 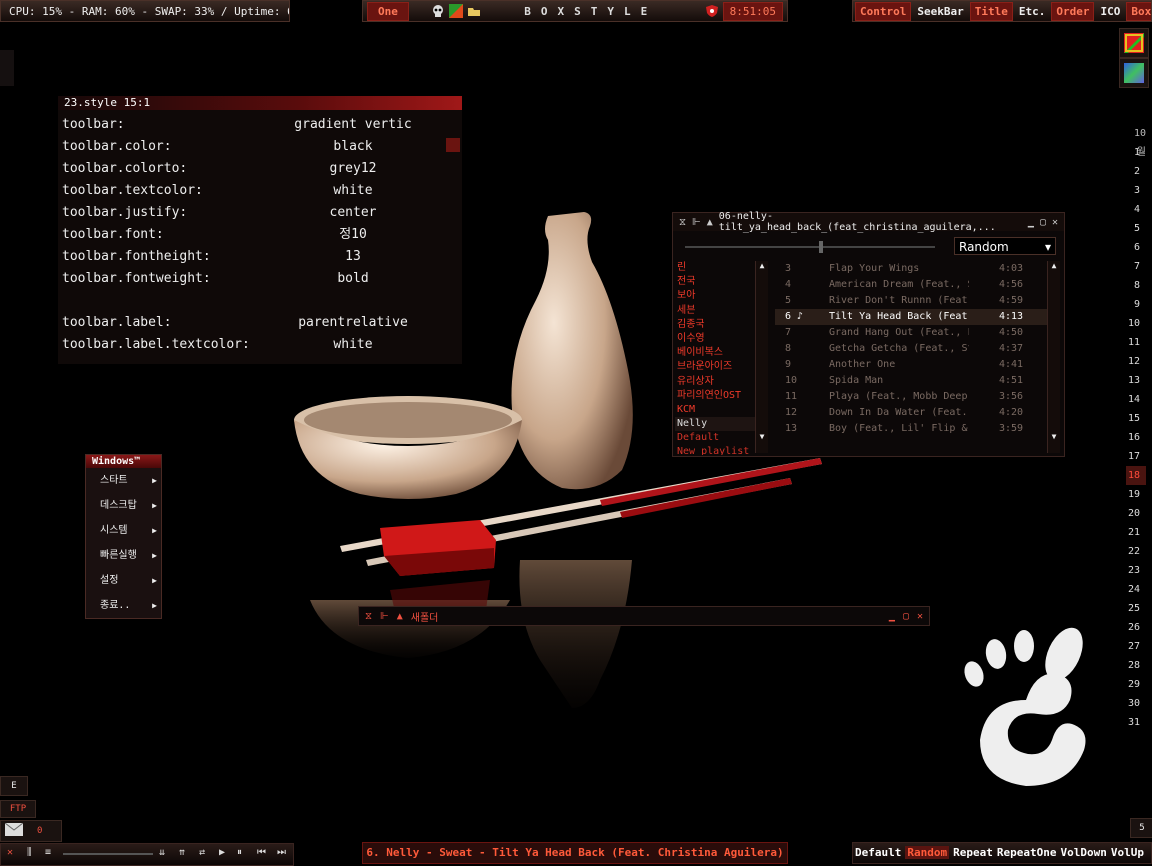 I want to click on style-row, so click(x=260, y=301).